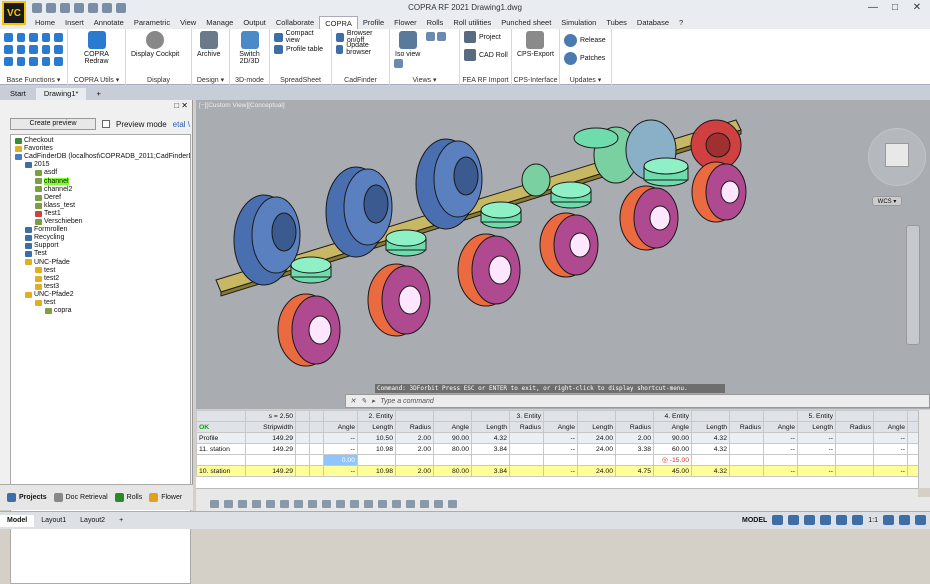  What do you see at coordinates (780, 427) in the screenshot?
I see `table-cell: Angle` at bounding box center [780, 427].